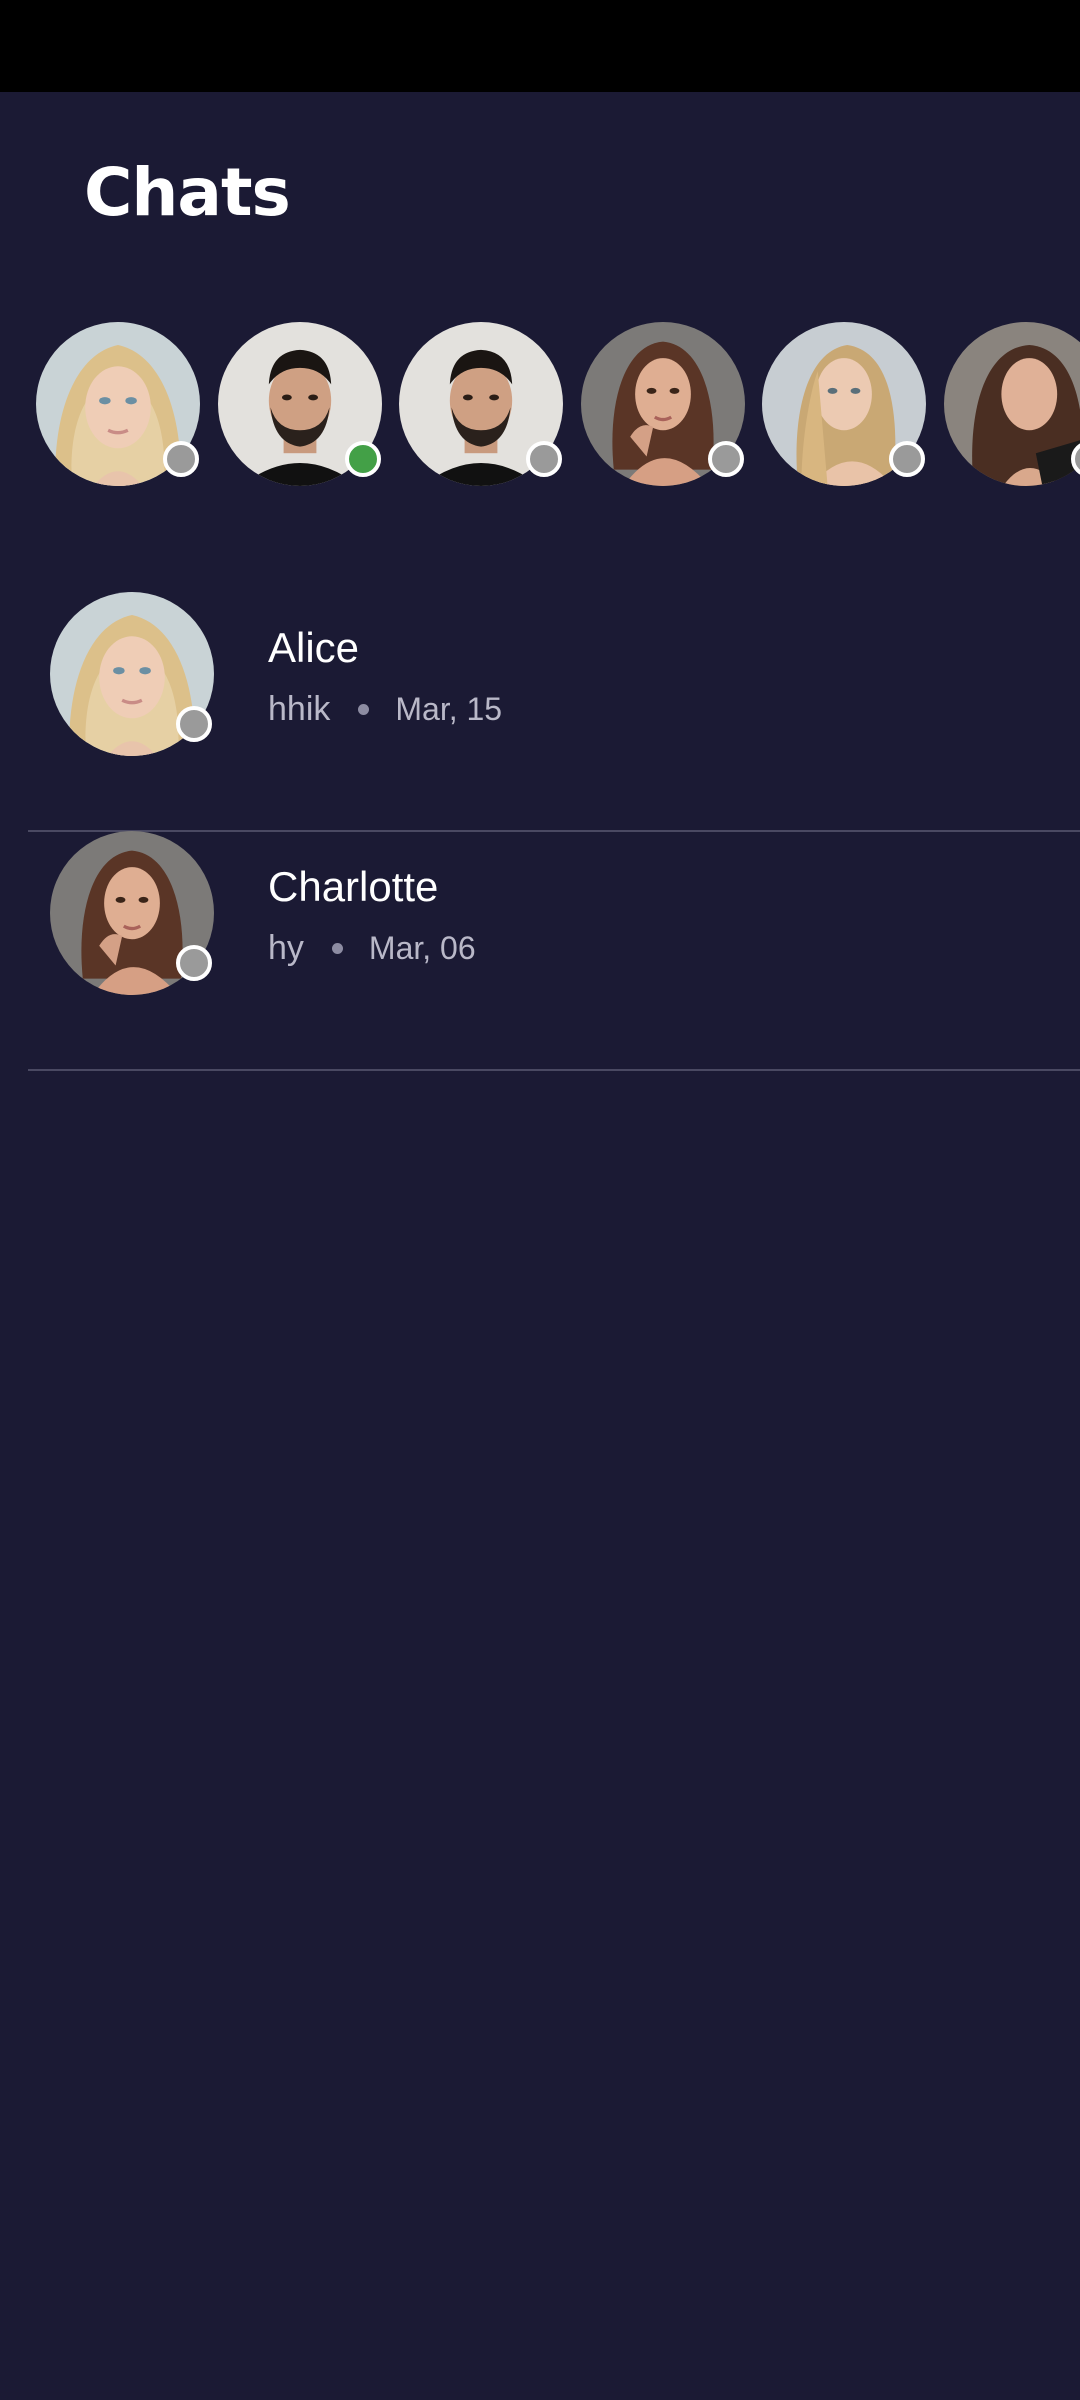  Describe the element at coordinates (314, 647) in the screenshot. I see `chat-name: Alice` at that location.